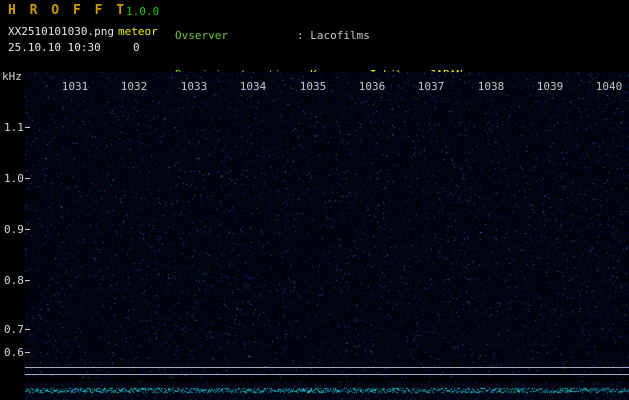  Describe the element at coordinates (61, 31) in the screenshot. I see `output-filename: XX2510101030.png` at that location.